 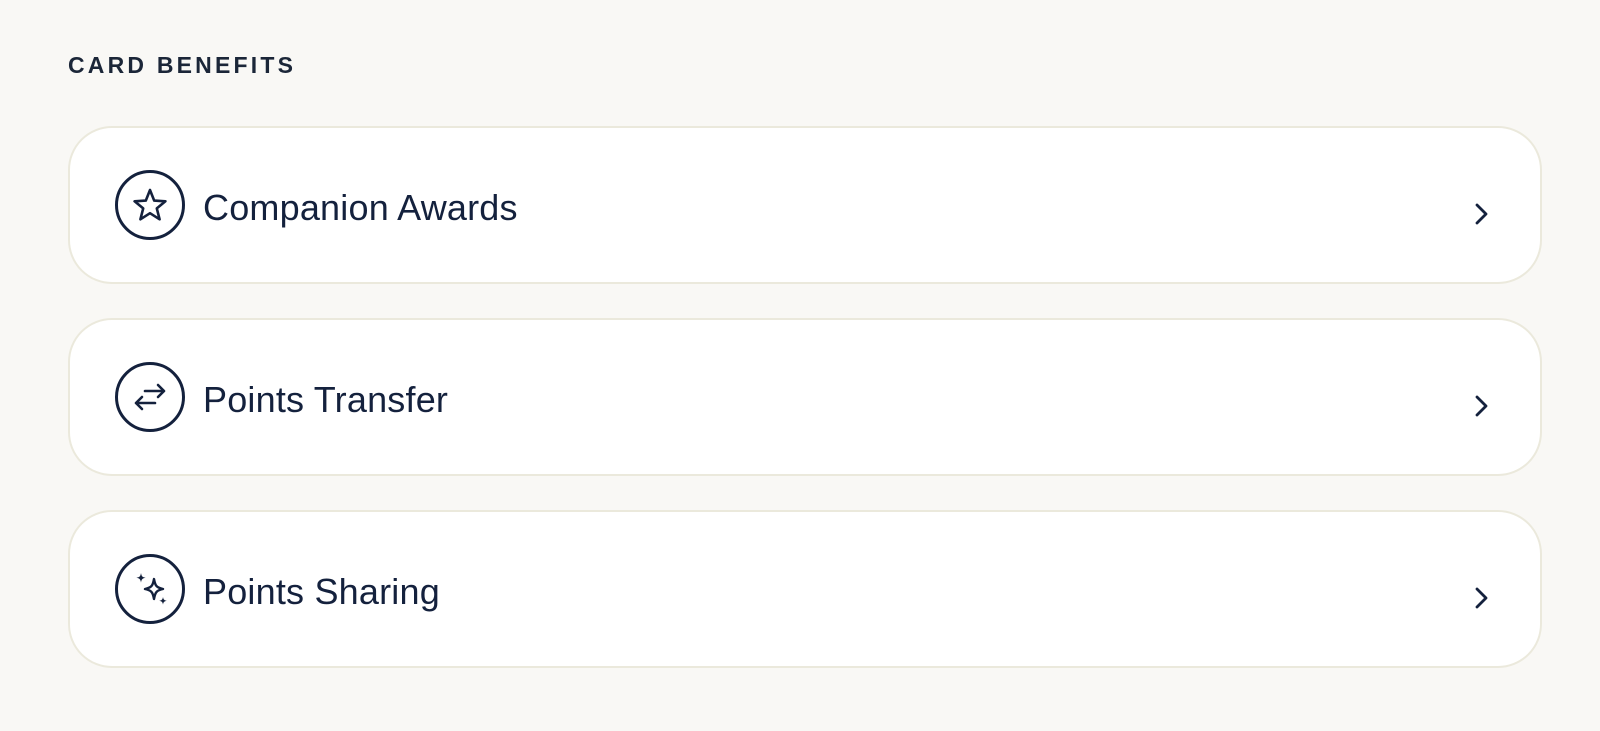 I want to click on benefit-label: Points Sharing, so click(x=321, y=591).